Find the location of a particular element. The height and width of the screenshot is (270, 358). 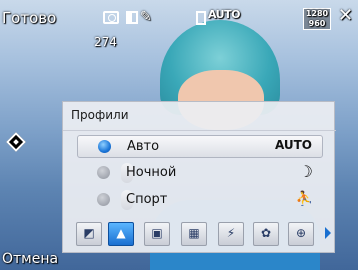

profile-option-label: Авто is located at coordinates (143, 146).